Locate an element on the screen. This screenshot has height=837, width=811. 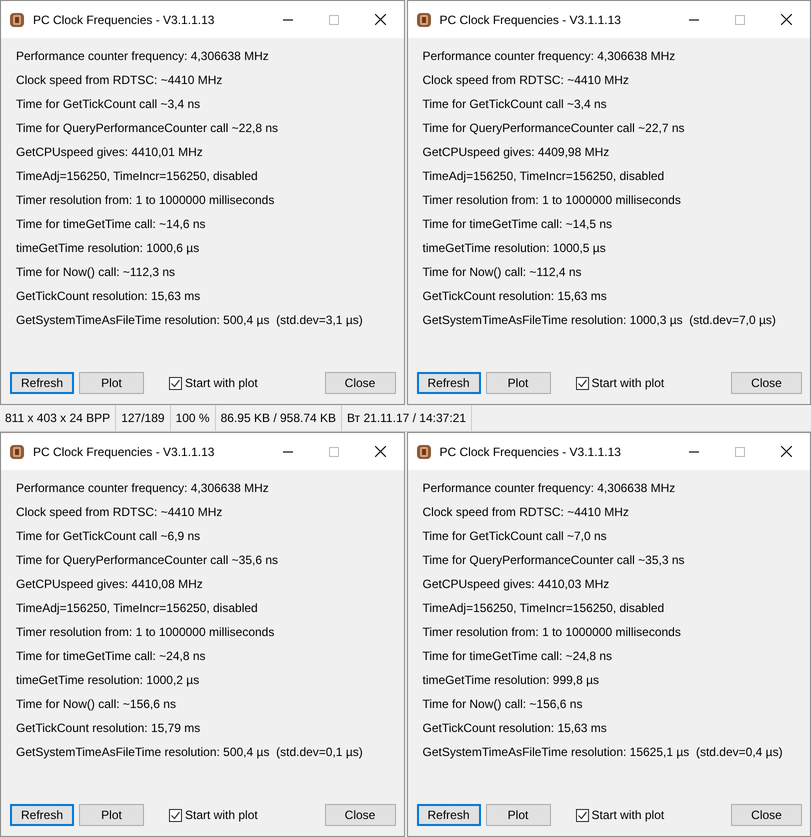
info-line: Time for timeGetTime call: ~14,6 ns is located at coordinates (111, 224).